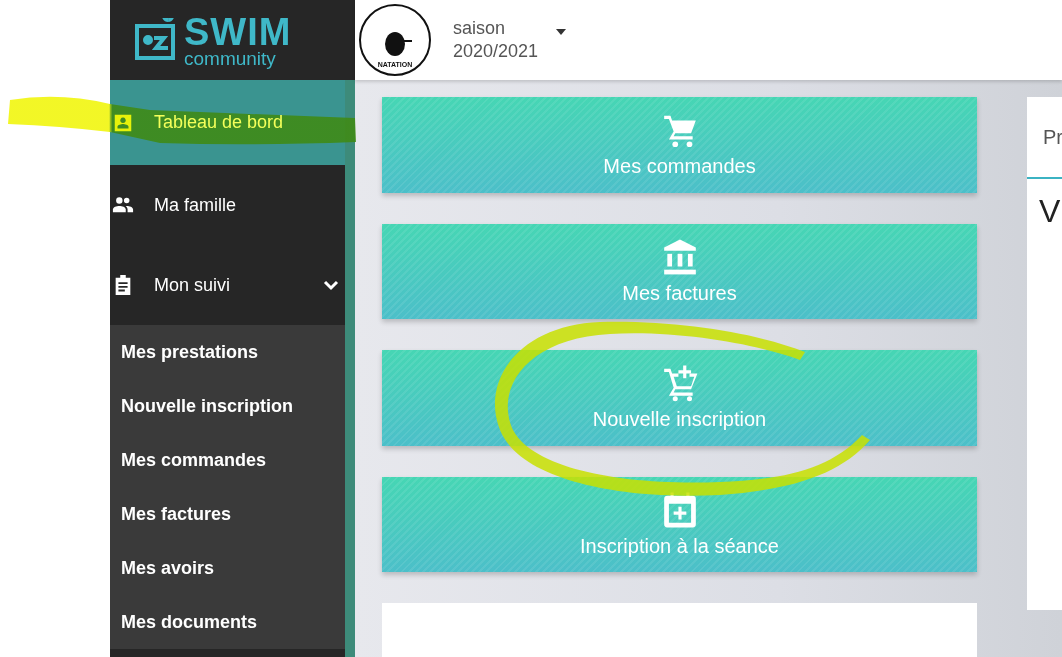 This screenshot has height=657, width=1062. I want to click on brand-tagline: community, so click(230, 58).